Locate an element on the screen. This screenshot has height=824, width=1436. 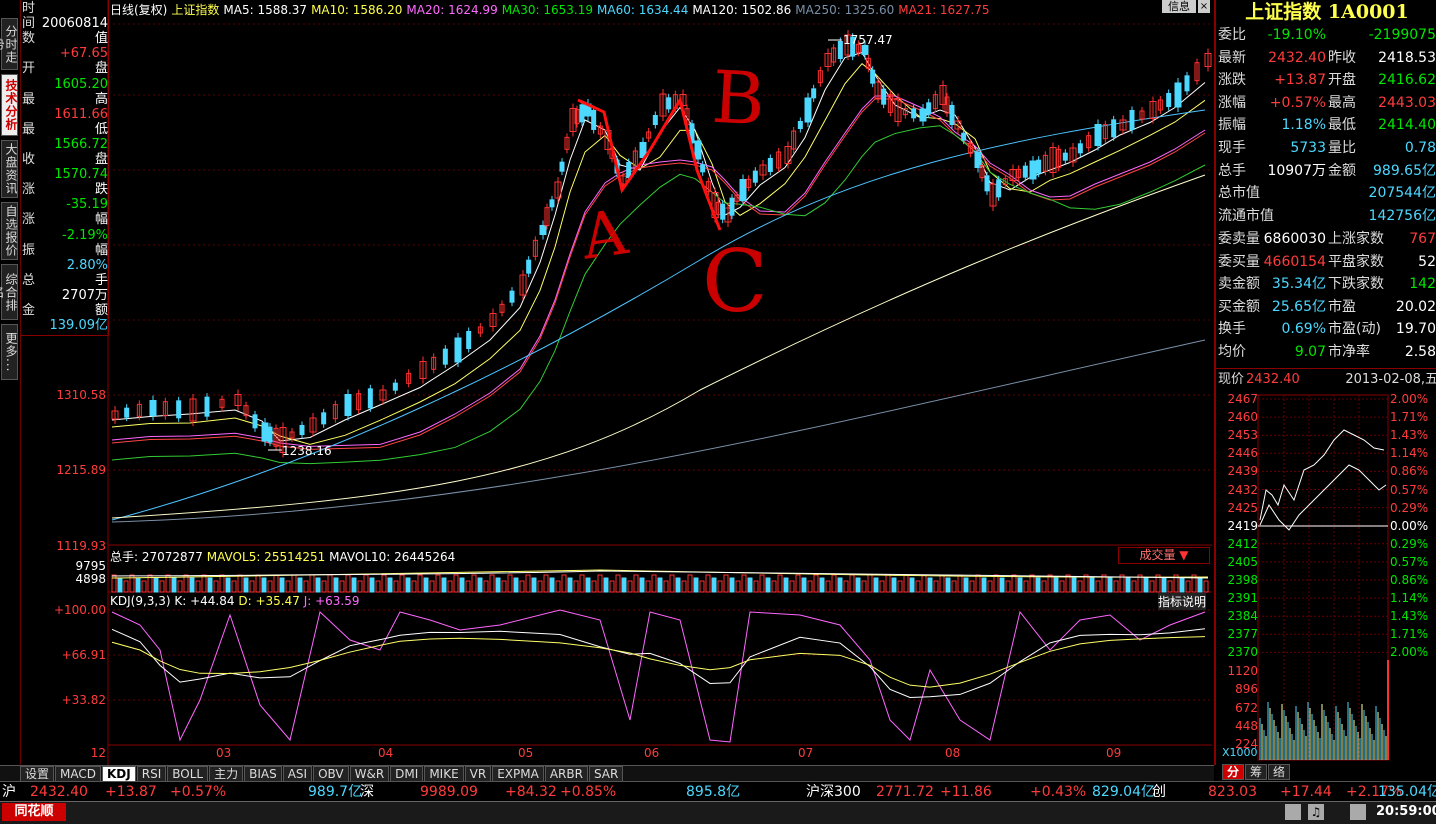
indicator-selector: 成交量 ▼ is located at coordinates (1164, 555).